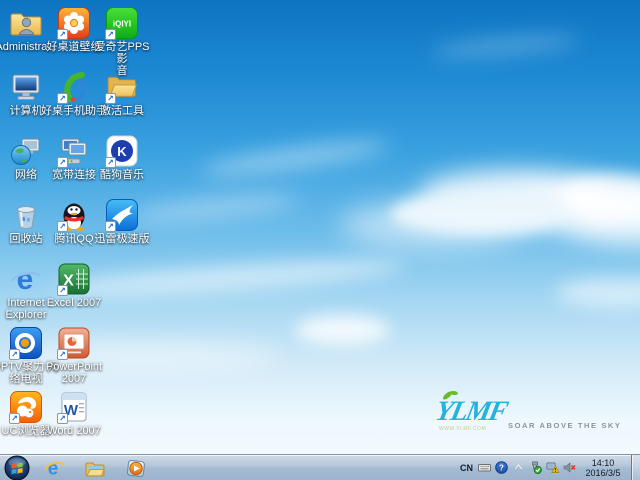  I want to click on desktop-icon-recycle-bin: 回收站, so click(26, 230).